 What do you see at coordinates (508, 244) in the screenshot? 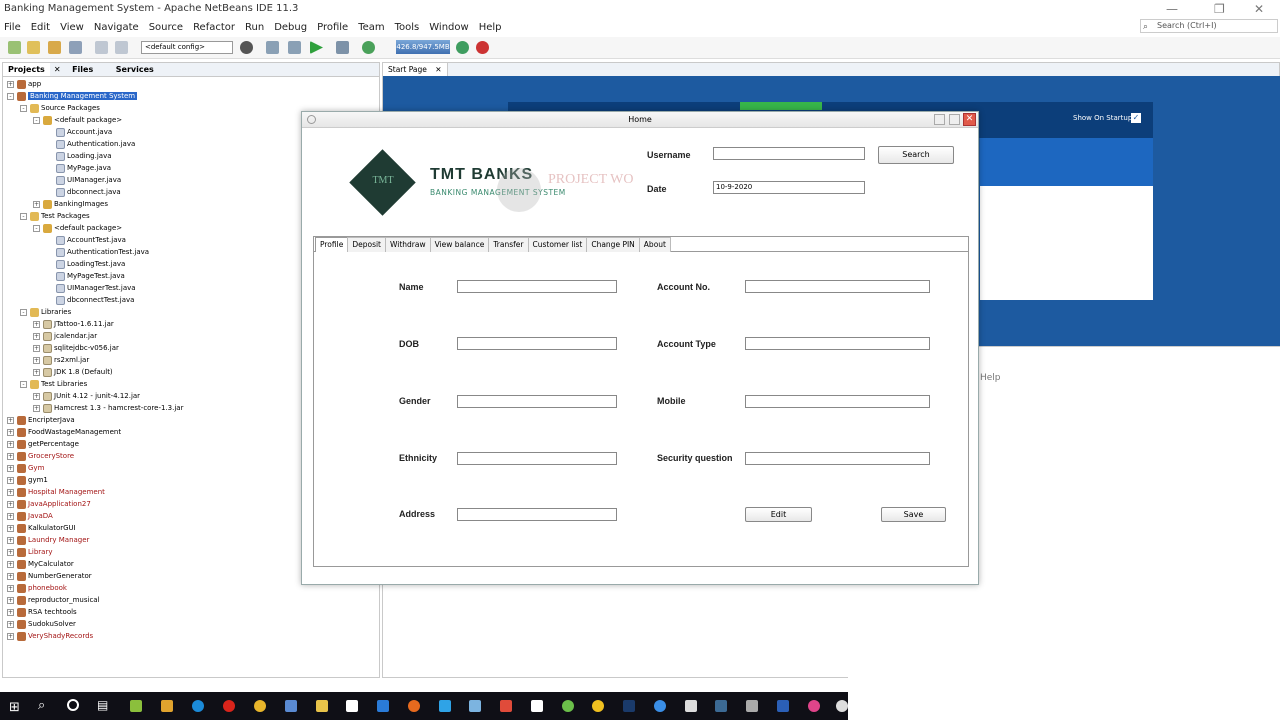
I see `tab-transfer: Transfer` at bounding box center [508, 244].